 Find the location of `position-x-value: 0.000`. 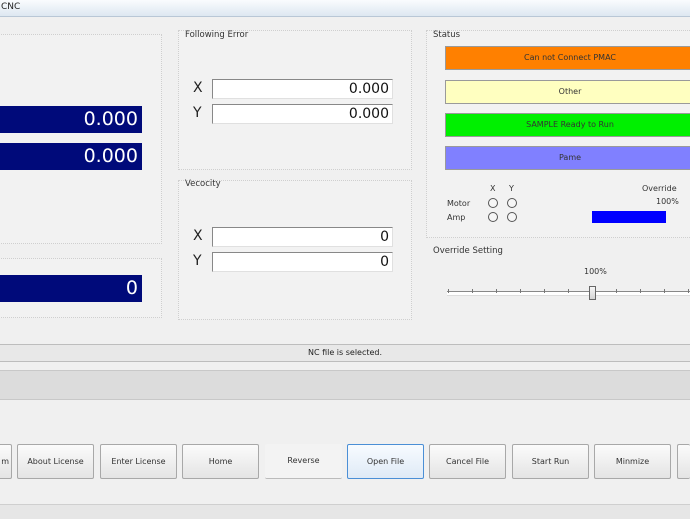

position-x-value: 0.000 is located at coordinates (71, 119).